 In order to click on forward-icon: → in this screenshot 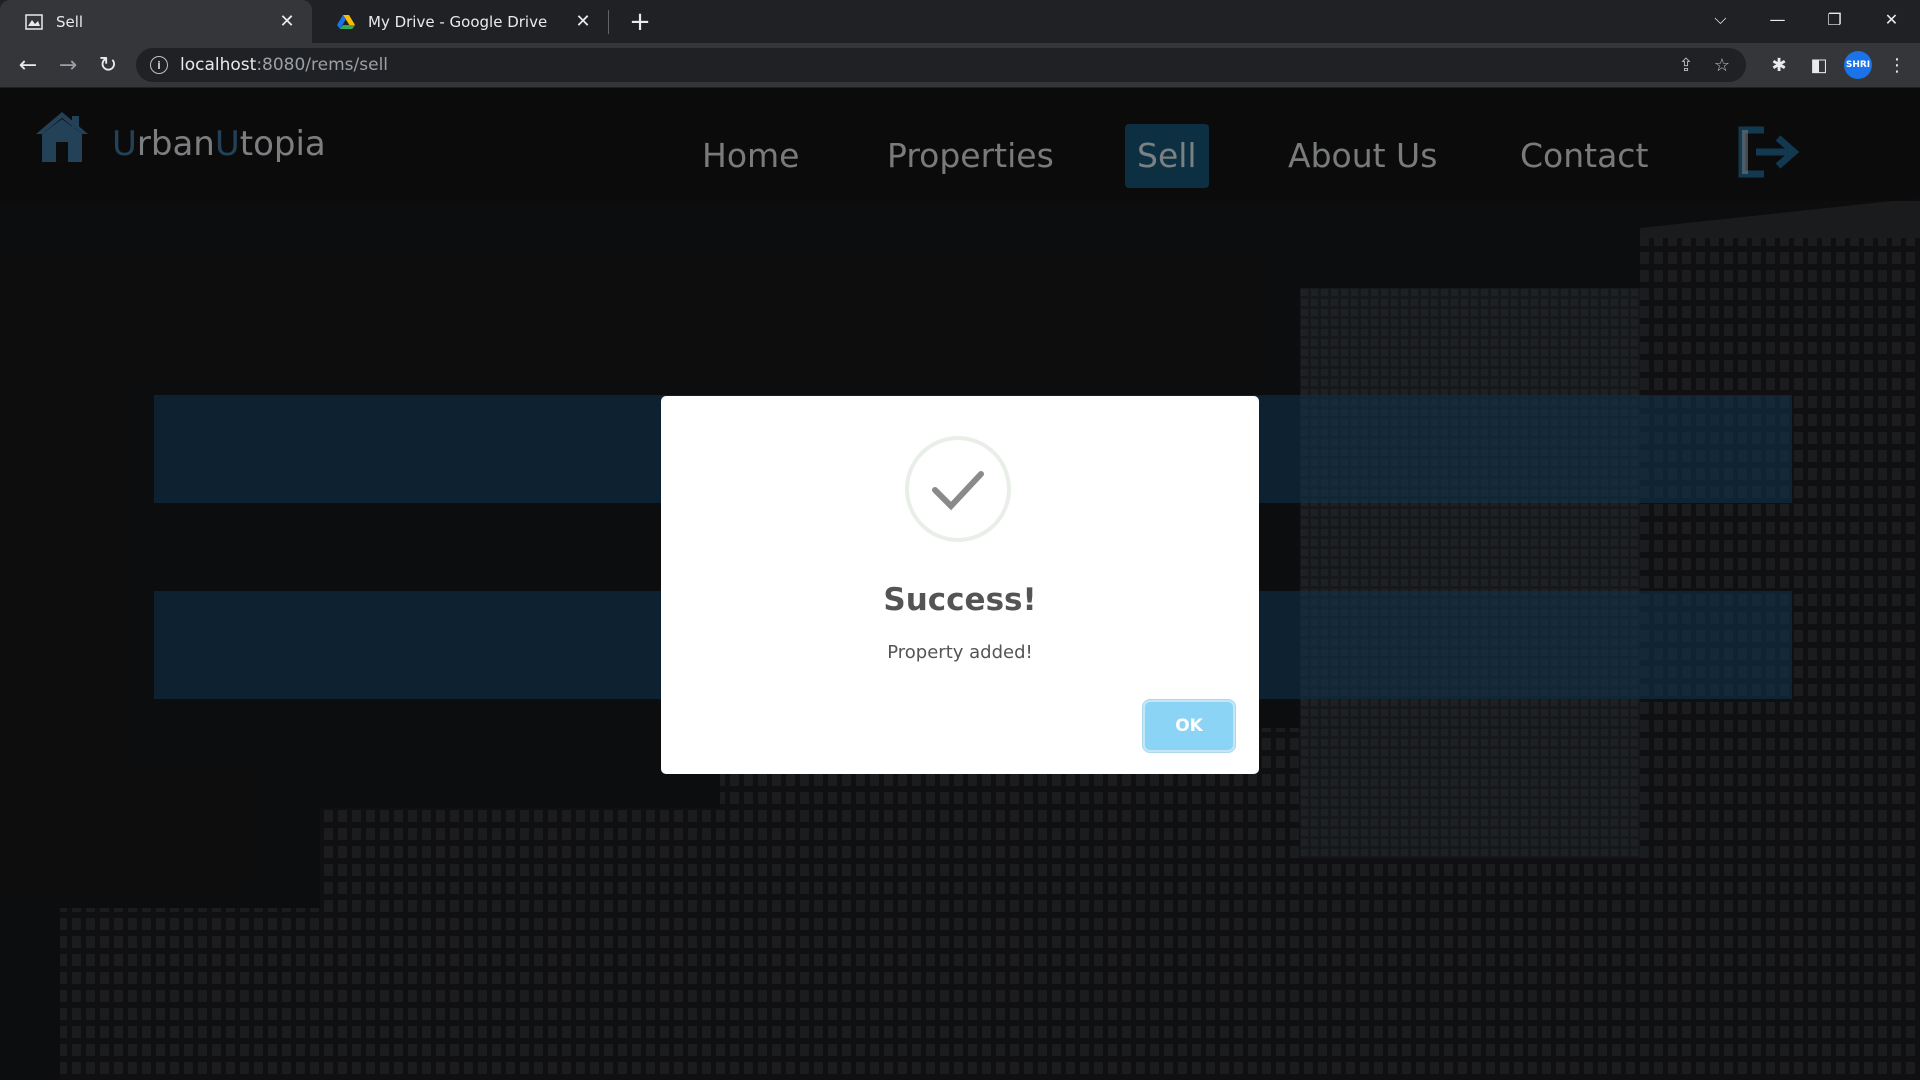, I will do `click(68, 65)`.